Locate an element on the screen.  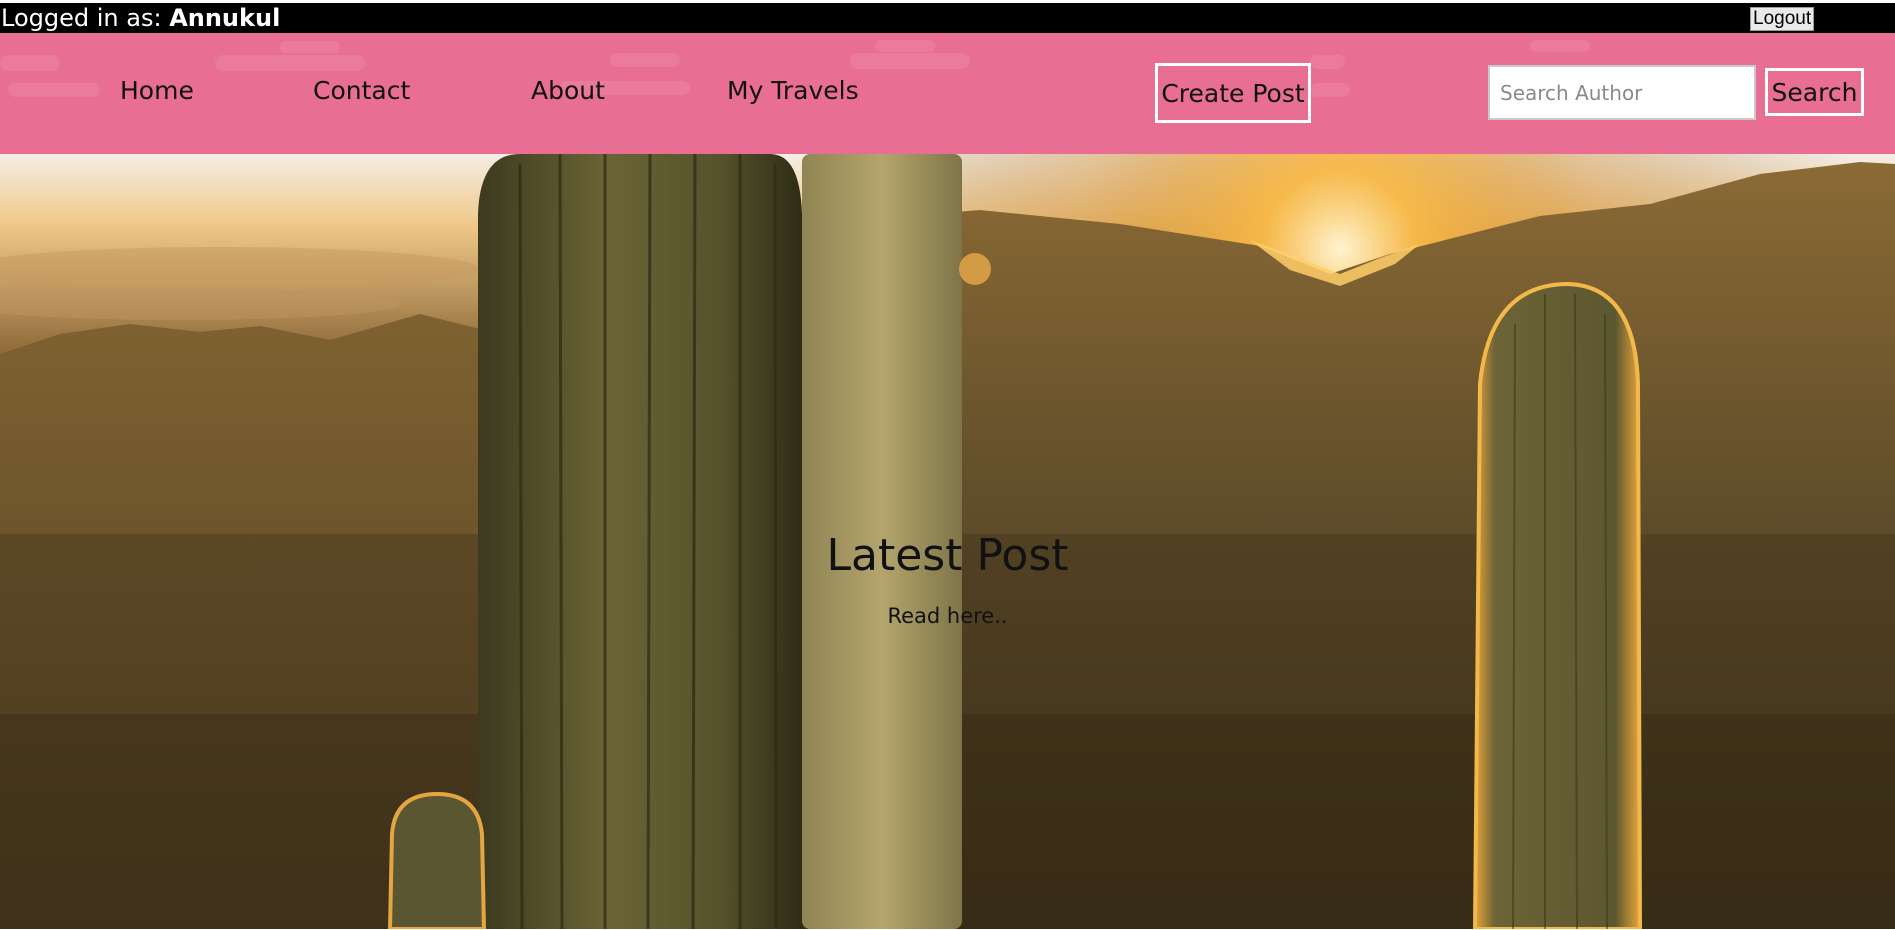
hero-title: Latest Post is located at coordinates (947, 555).